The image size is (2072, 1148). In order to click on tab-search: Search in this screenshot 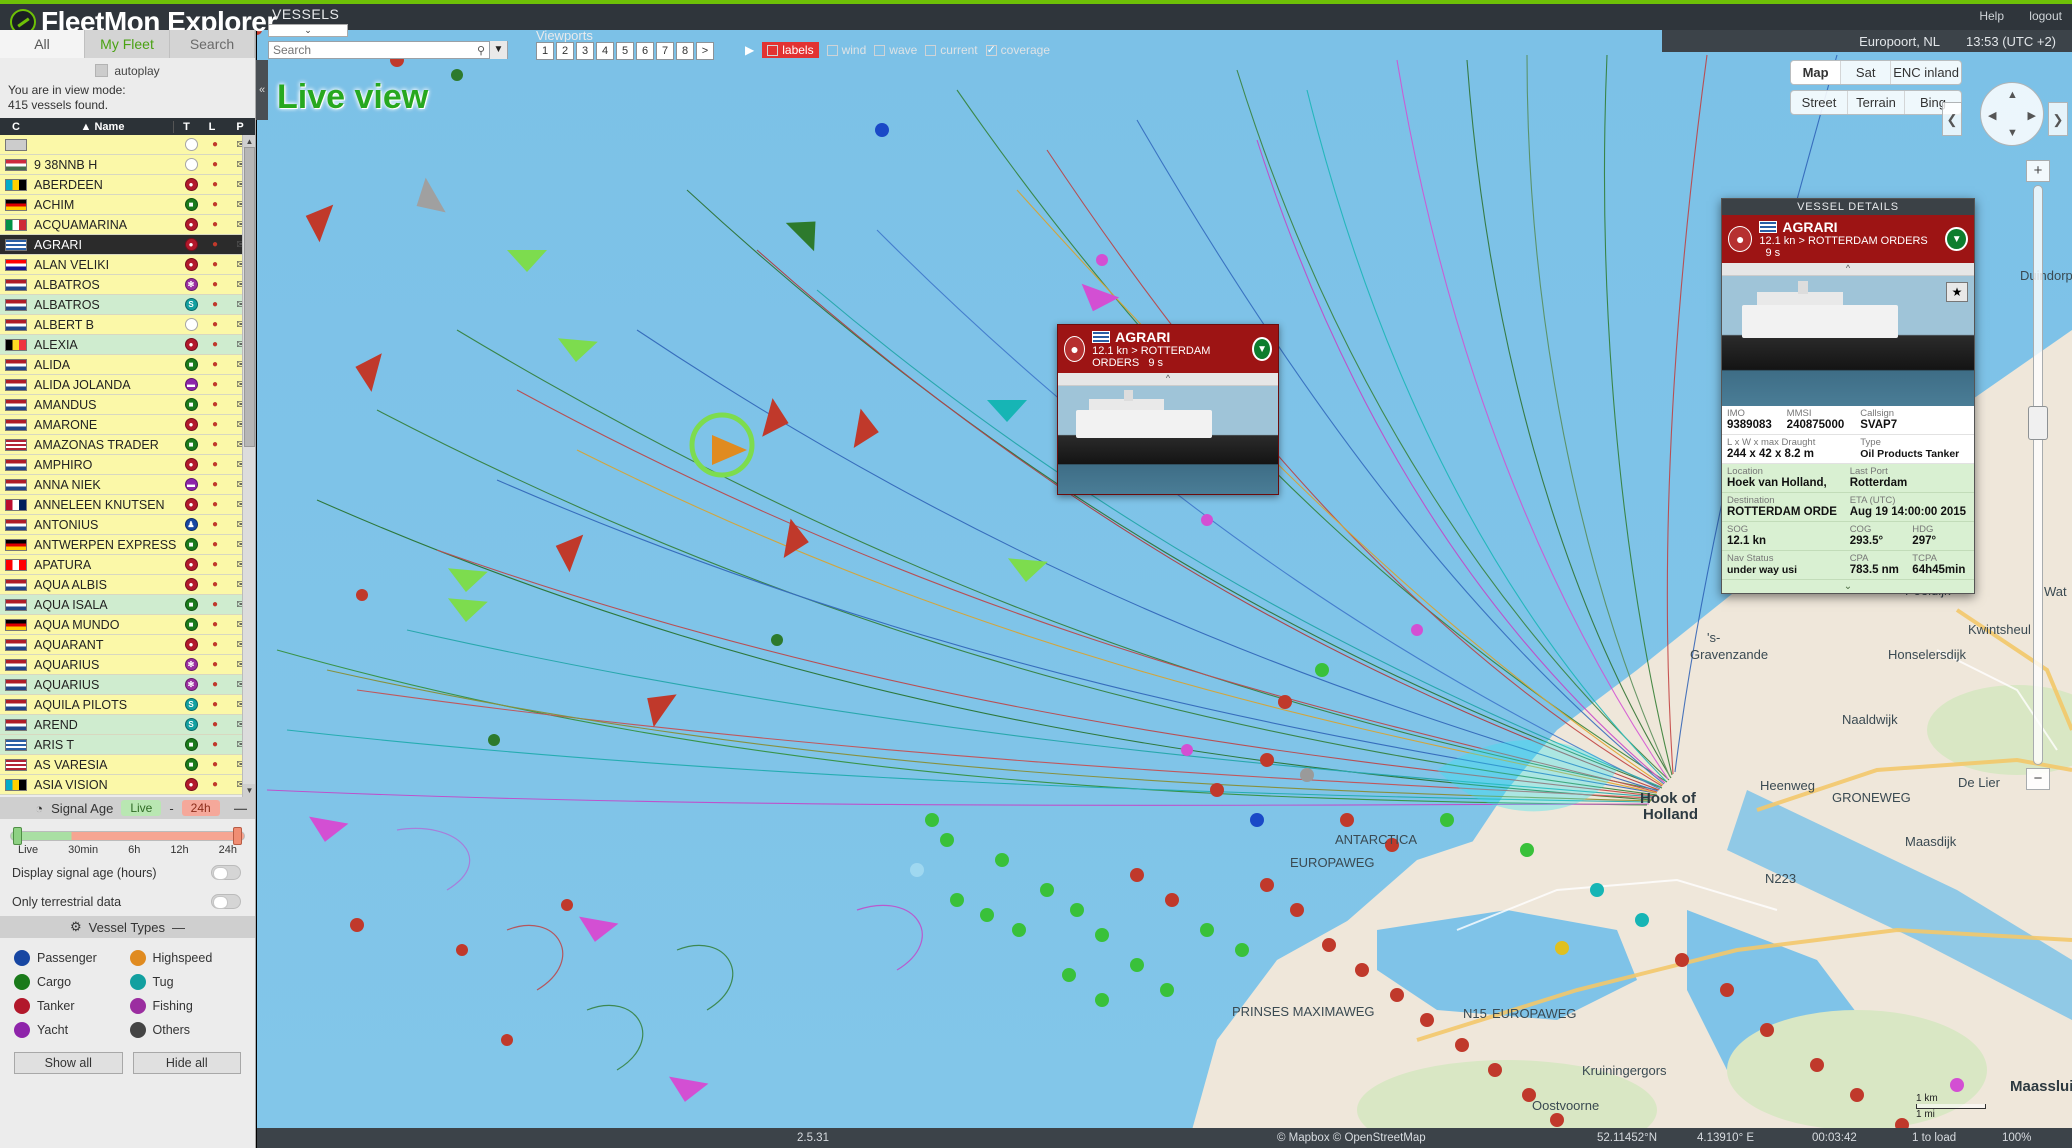, I will do `click(212, 44)`.